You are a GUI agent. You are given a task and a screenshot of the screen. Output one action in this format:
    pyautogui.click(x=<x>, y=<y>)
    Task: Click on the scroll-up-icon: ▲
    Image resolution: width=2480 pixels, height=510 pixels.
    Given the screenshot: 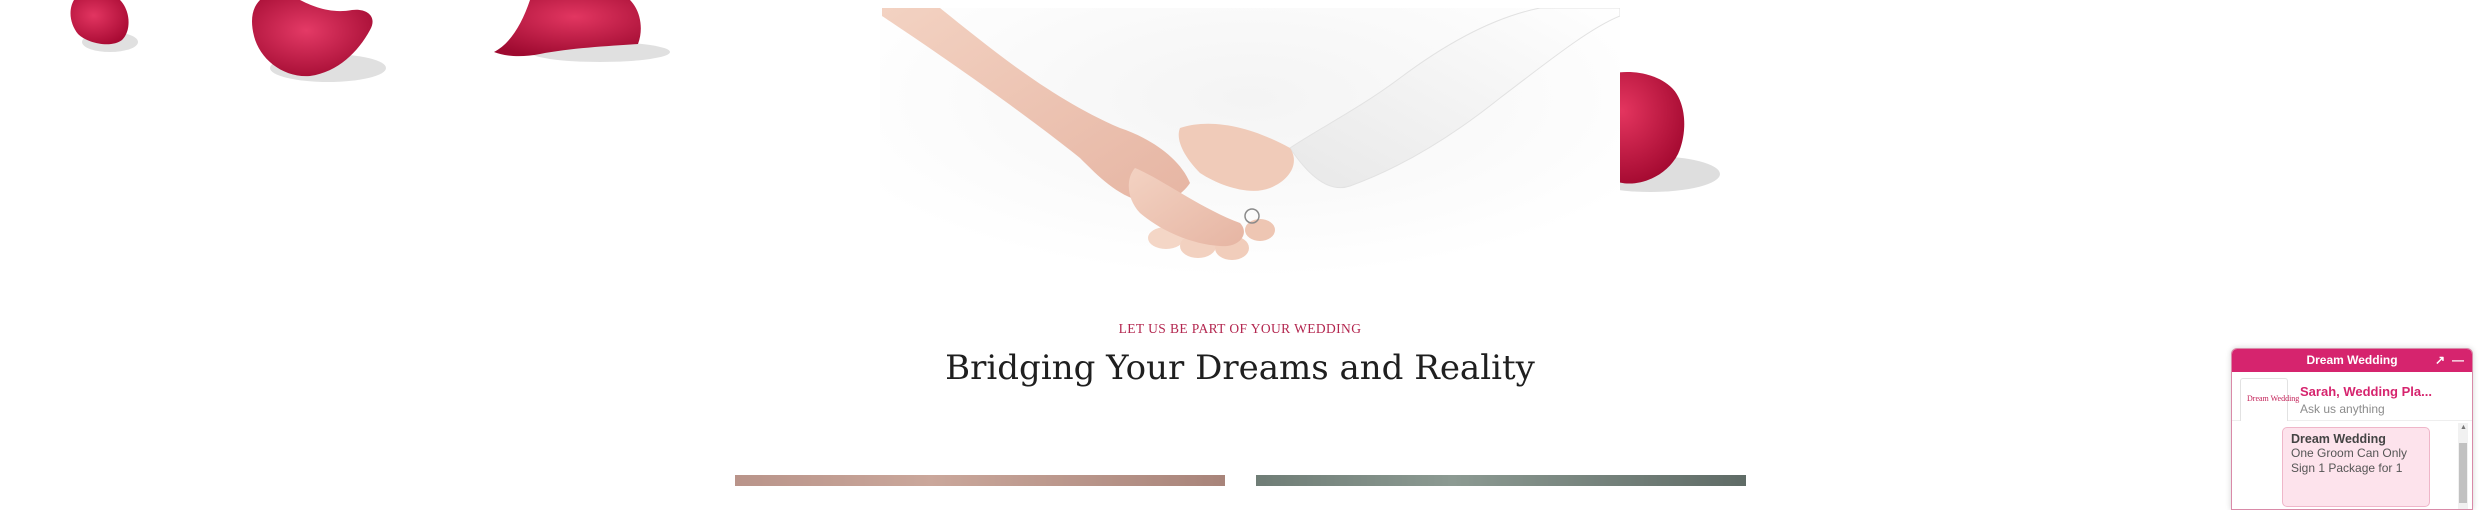 What is the action you would take?
    pyautogui.click(x=2463, y=427)
    